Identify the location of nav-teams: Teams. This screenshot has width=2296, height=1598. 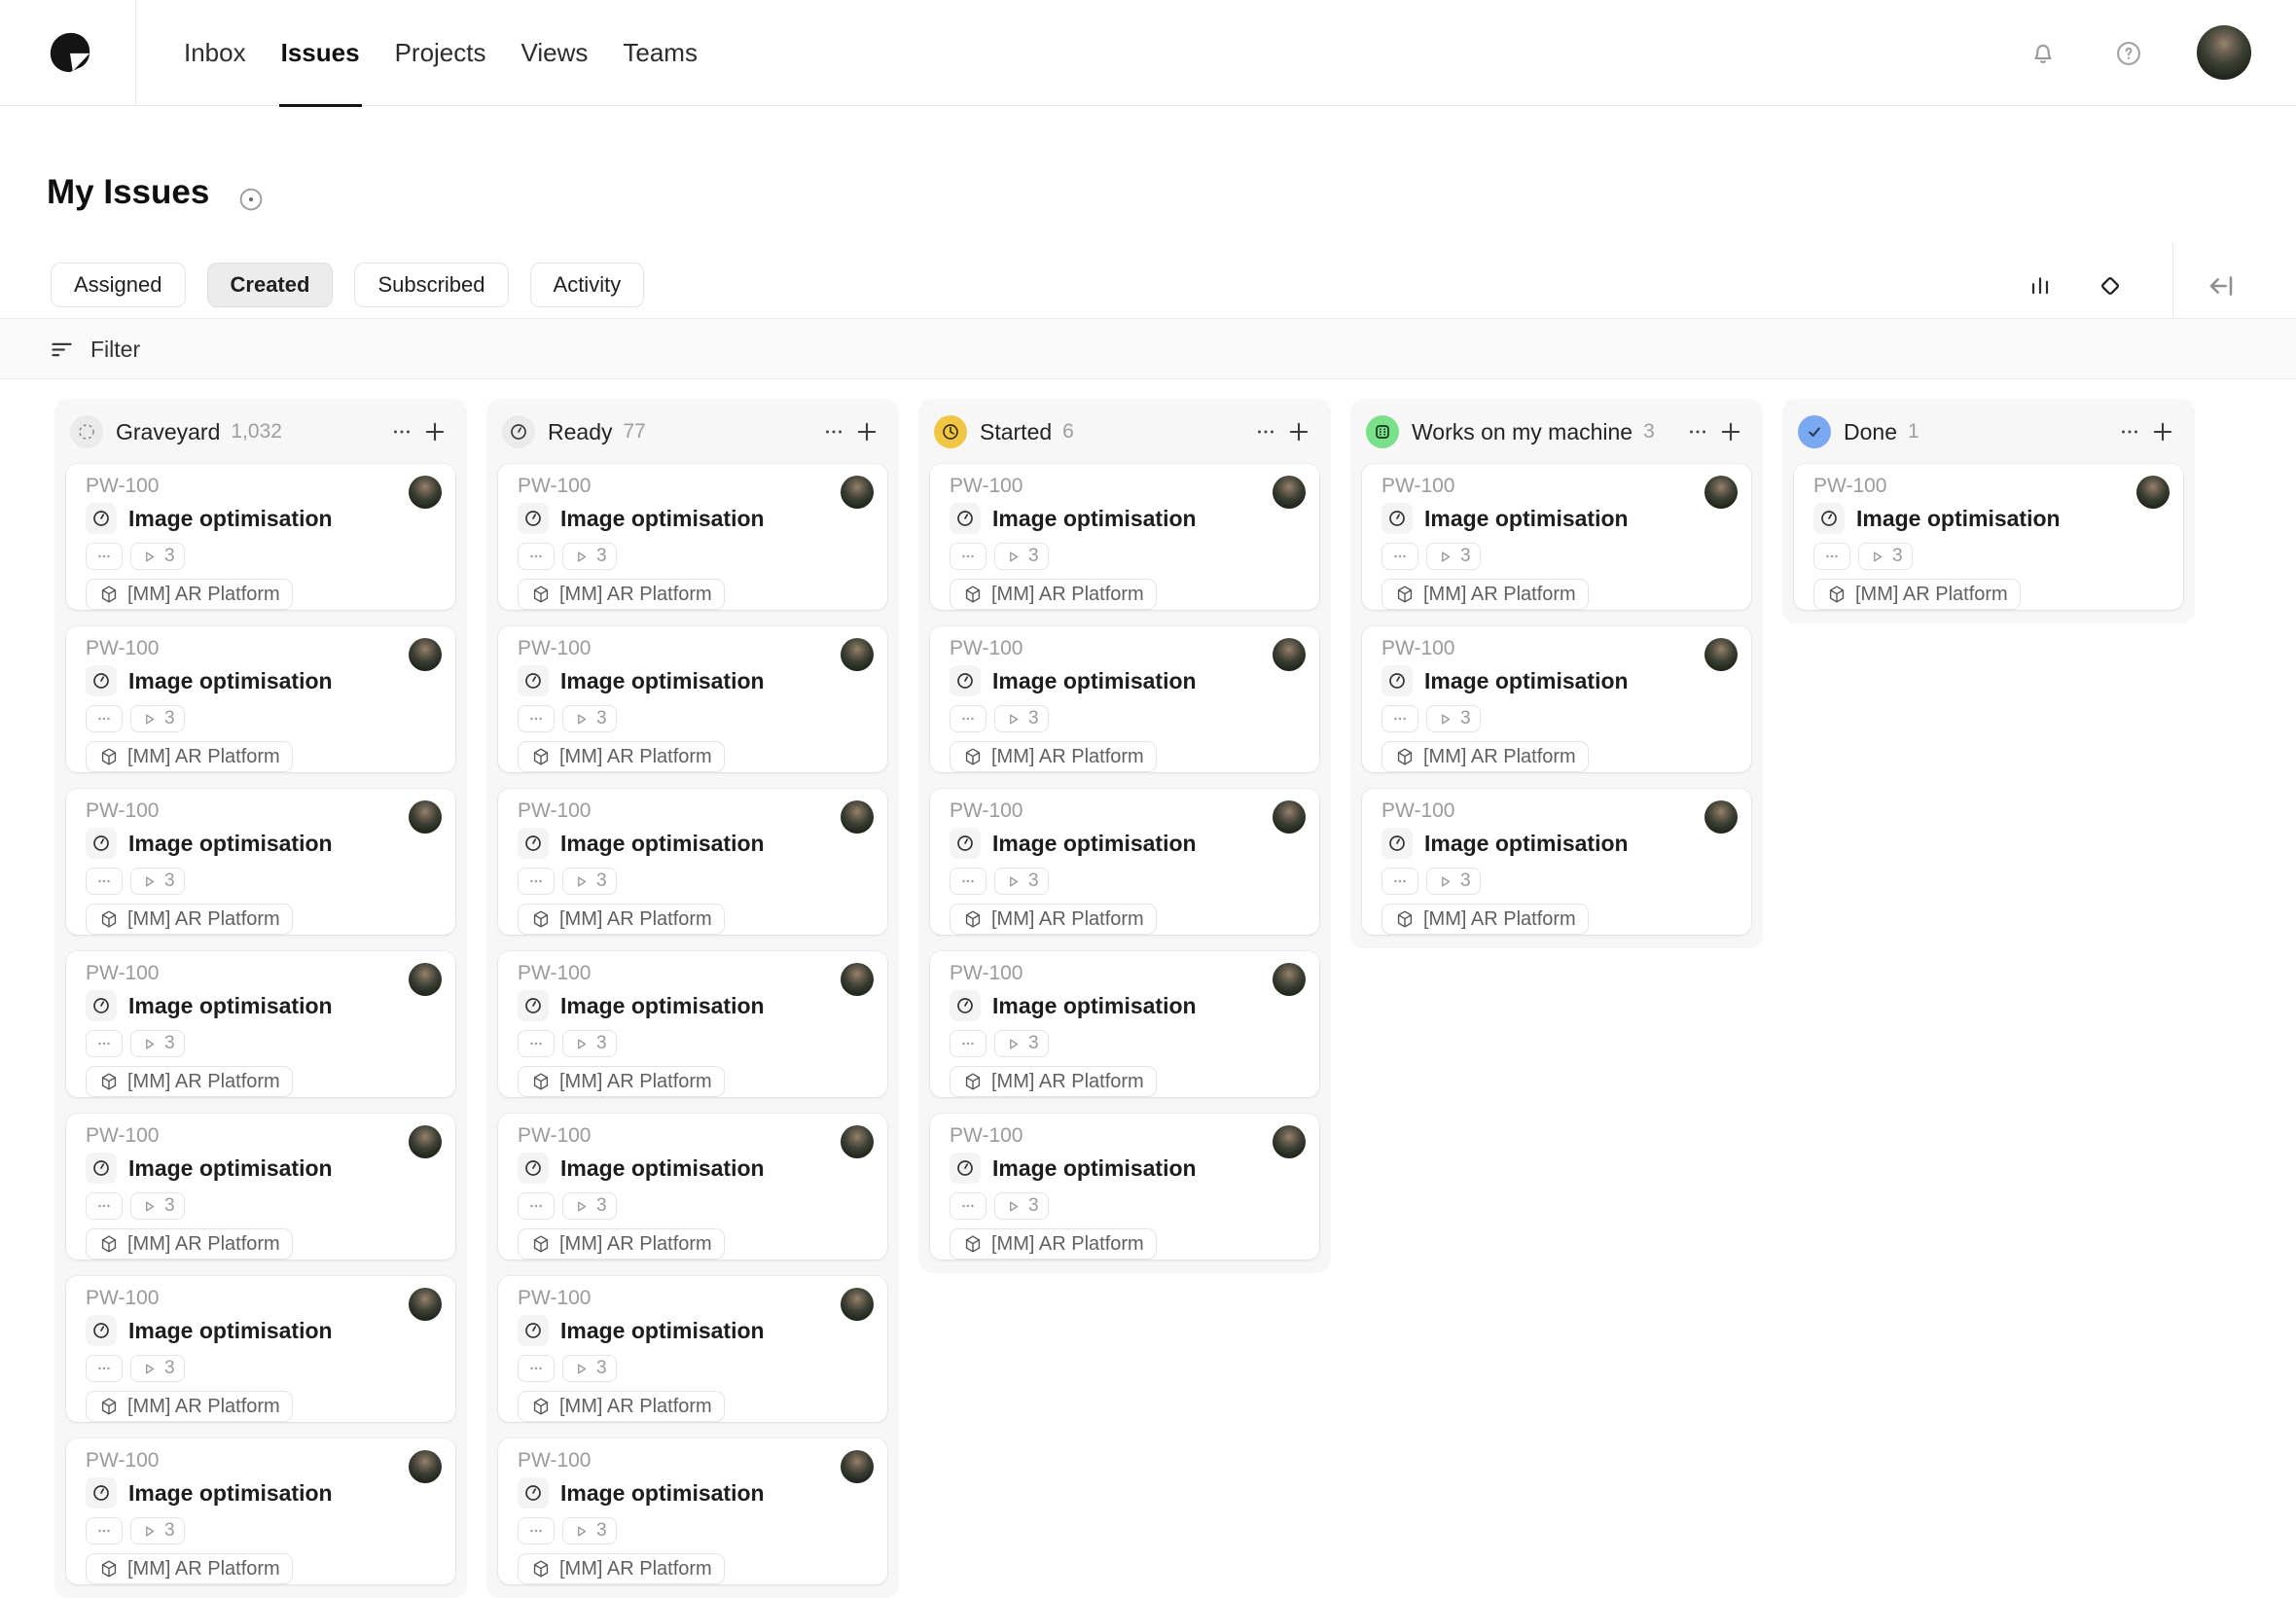
(660, 53).